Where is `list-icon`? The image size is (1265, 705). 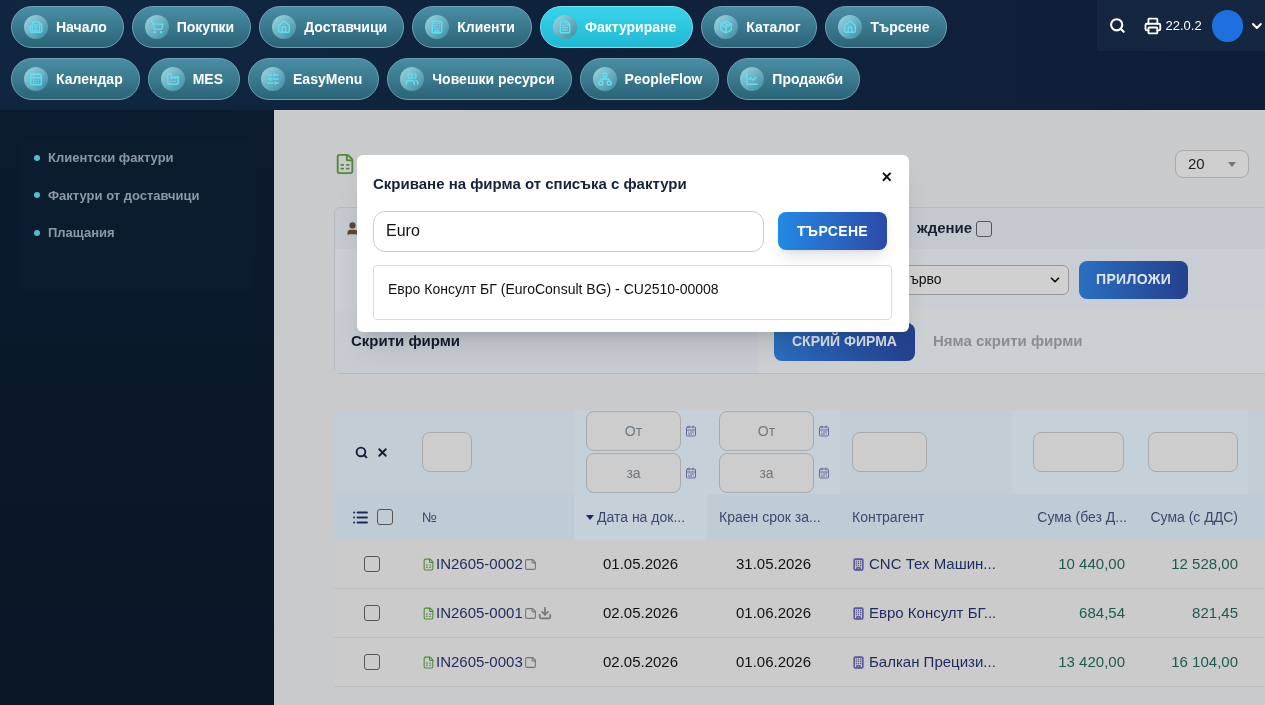
list-icon is located at coordinates (360, 517).